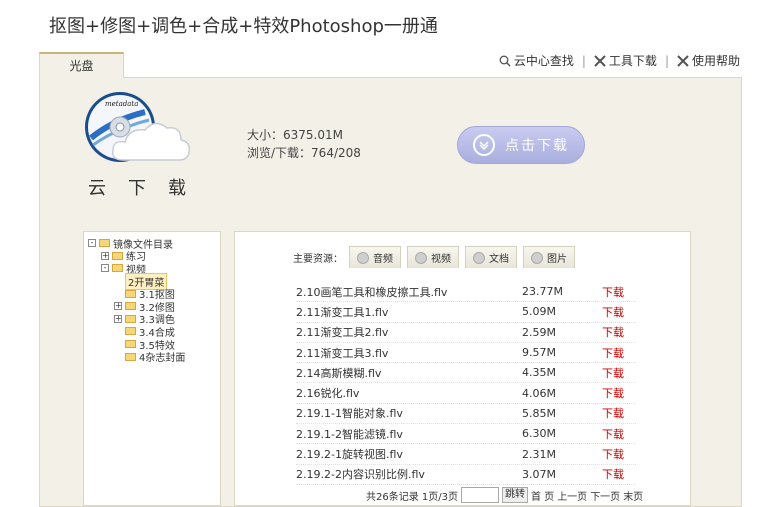  What do you see at coordinates (412, 497) in the screenshot?
I see `record-summary: 共26条记录 1页/3页` at bounding box center [412, 497].